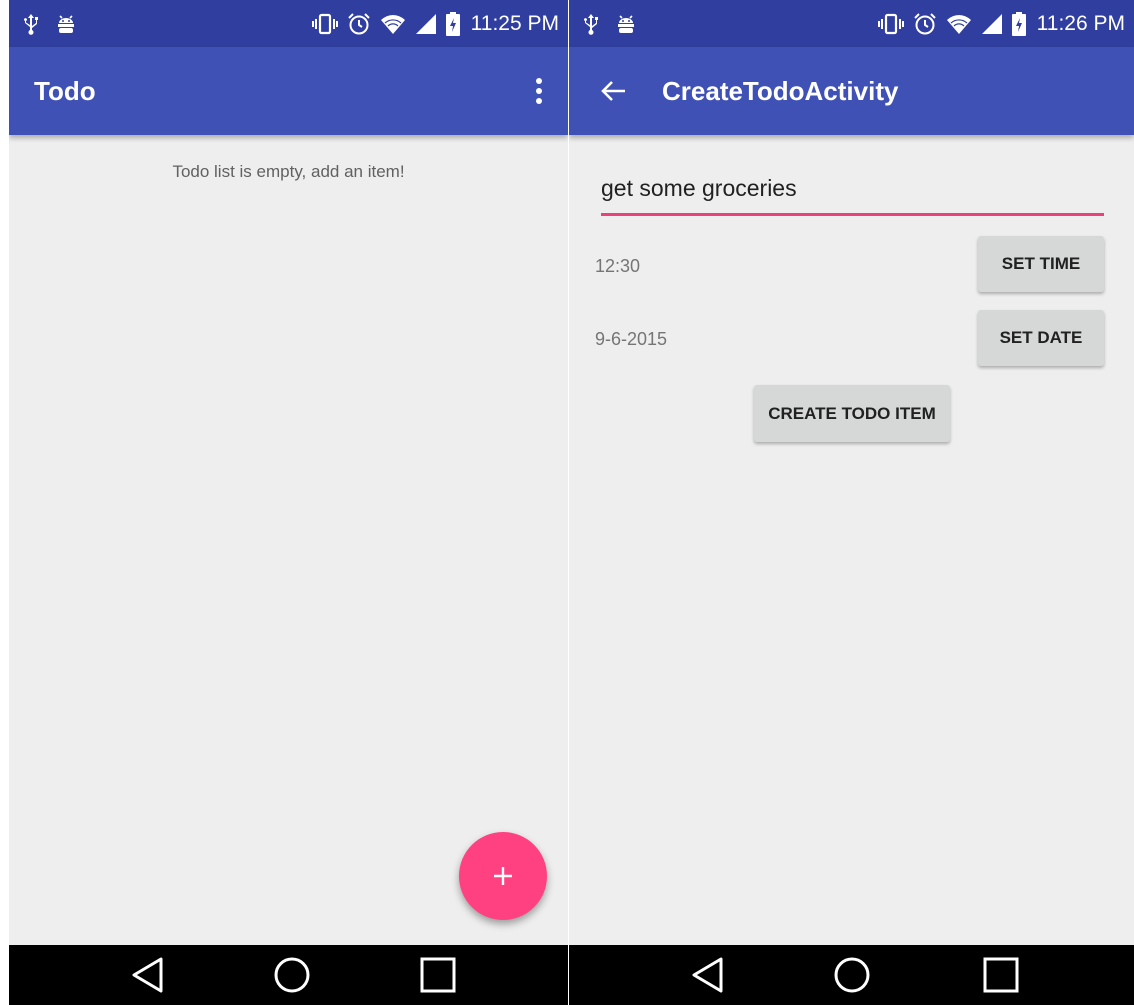  Describe the element at coordinates (1041, 338) in the screenshot. I see `set-date-button: SET DATE` at that location.